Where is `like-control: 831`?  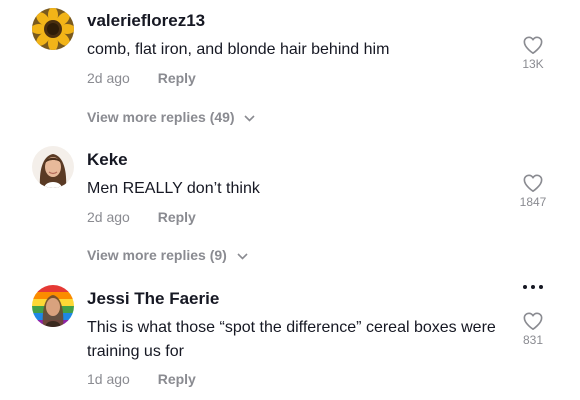
like-control: 831 is located at coordinates (533, 329).